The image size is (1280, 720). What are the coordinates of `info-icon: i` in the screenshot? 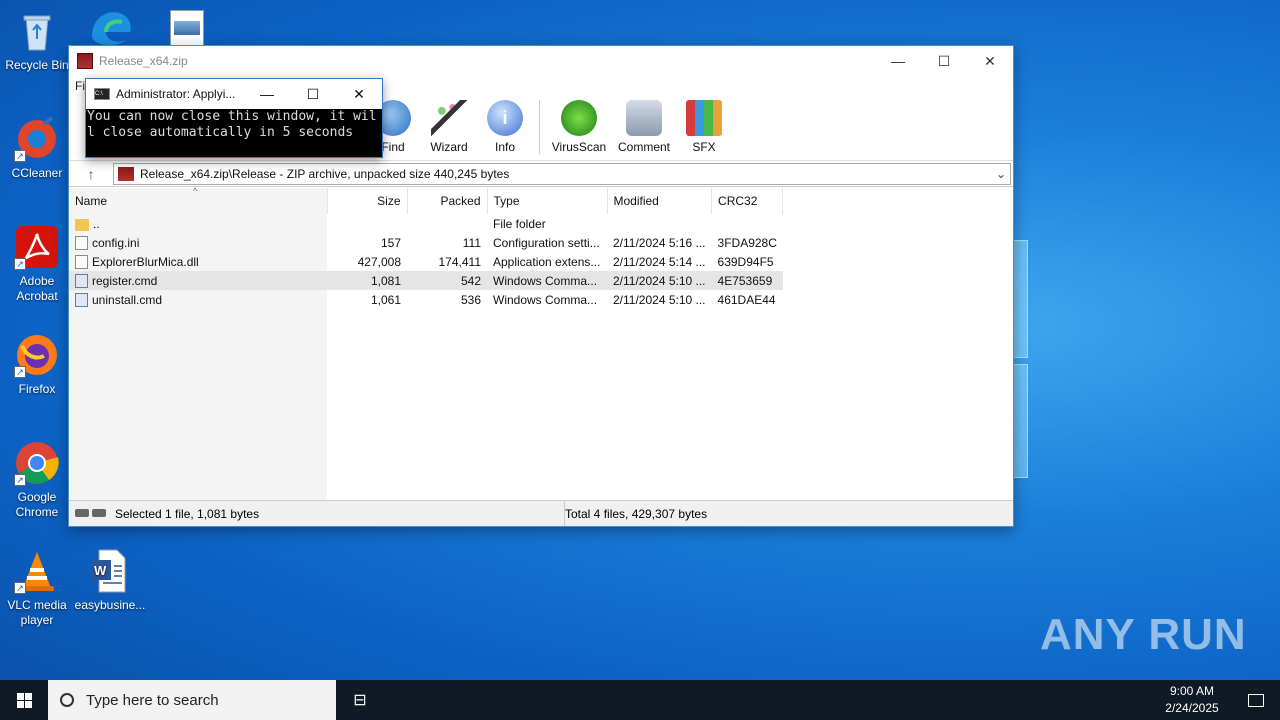 It's located at (505, 118).